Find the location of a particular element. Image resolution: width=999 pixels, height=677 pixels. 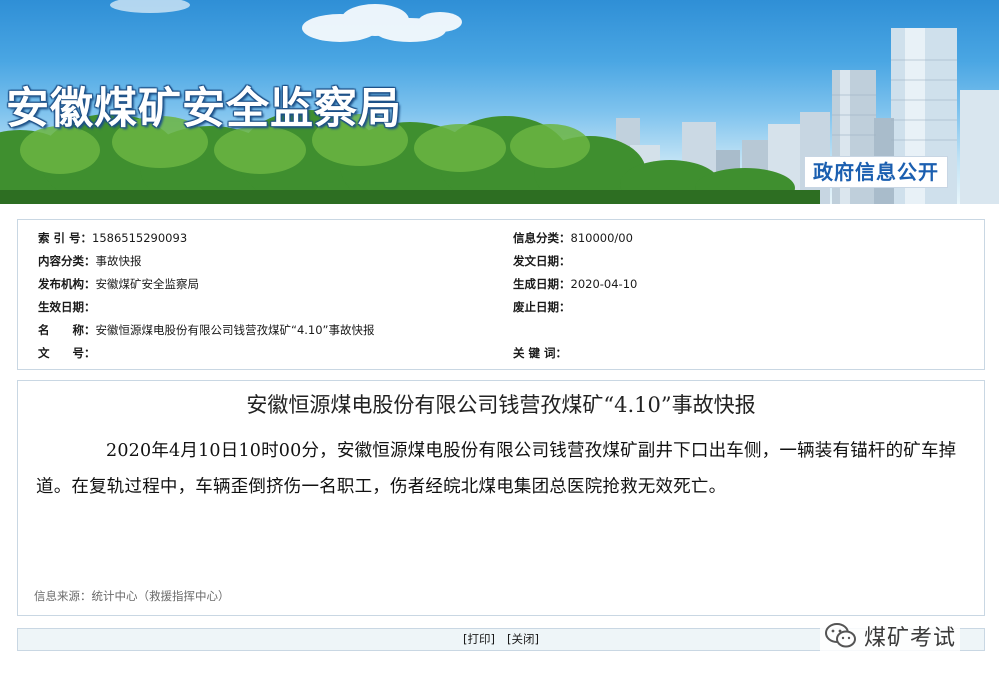

meta-value: 1586515290093 is located at coordinates (140, 238).